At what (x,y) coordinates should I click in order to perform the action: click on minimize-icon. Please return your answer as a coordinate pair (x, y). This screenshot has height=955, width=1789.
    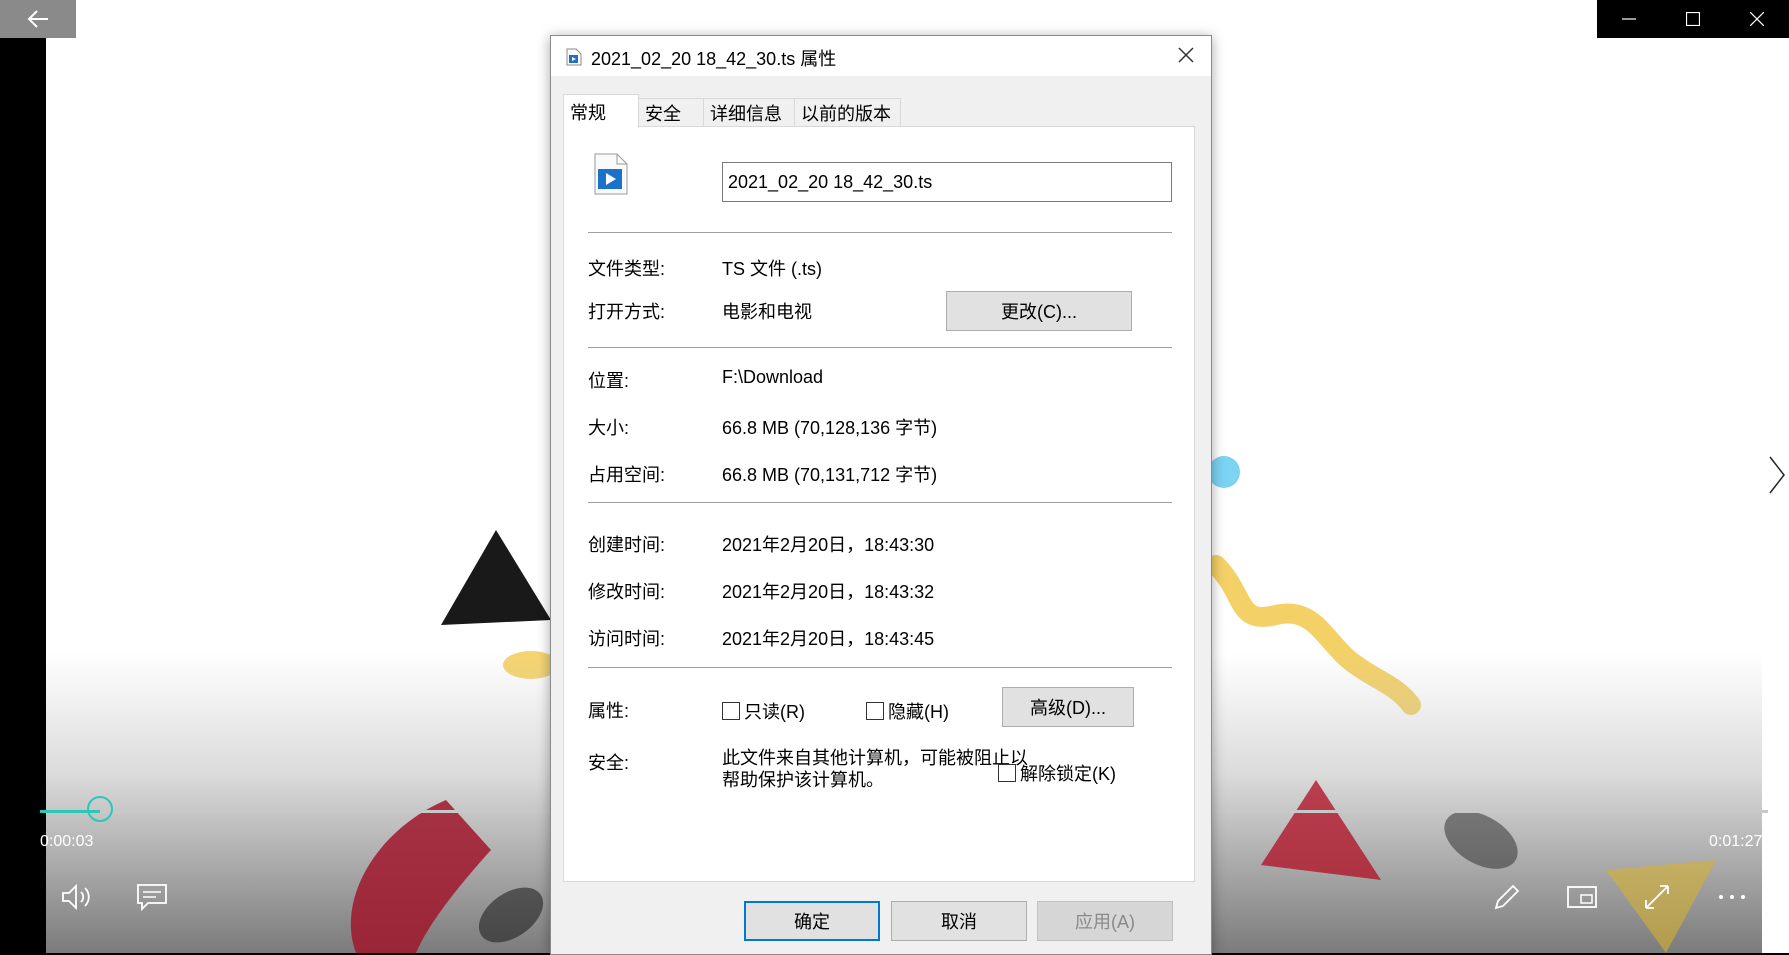
    Looking at the image, I should click on (1629, 19).